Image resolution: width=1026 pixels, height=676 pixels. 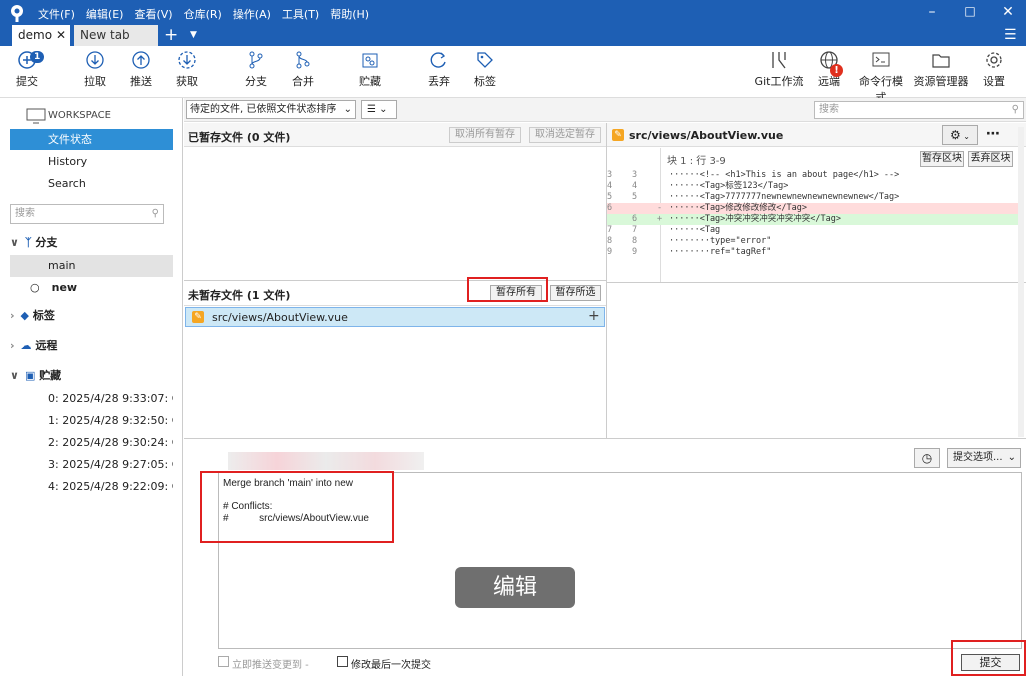 What do you see at coordinates (41, 35) in the screenshot?
I see `tab-demo: demo ✕` at bounding box center [41, 35].